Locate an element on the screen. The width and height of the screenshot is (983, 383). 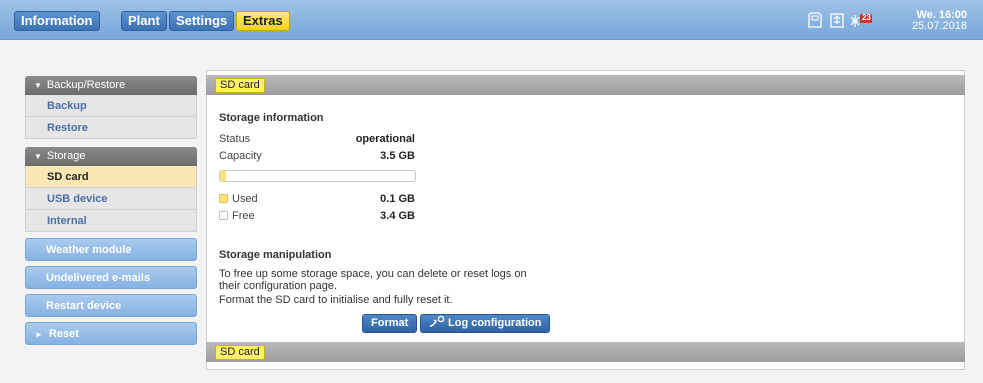
tab-settings: Settings is located at coordinates (202, 21).